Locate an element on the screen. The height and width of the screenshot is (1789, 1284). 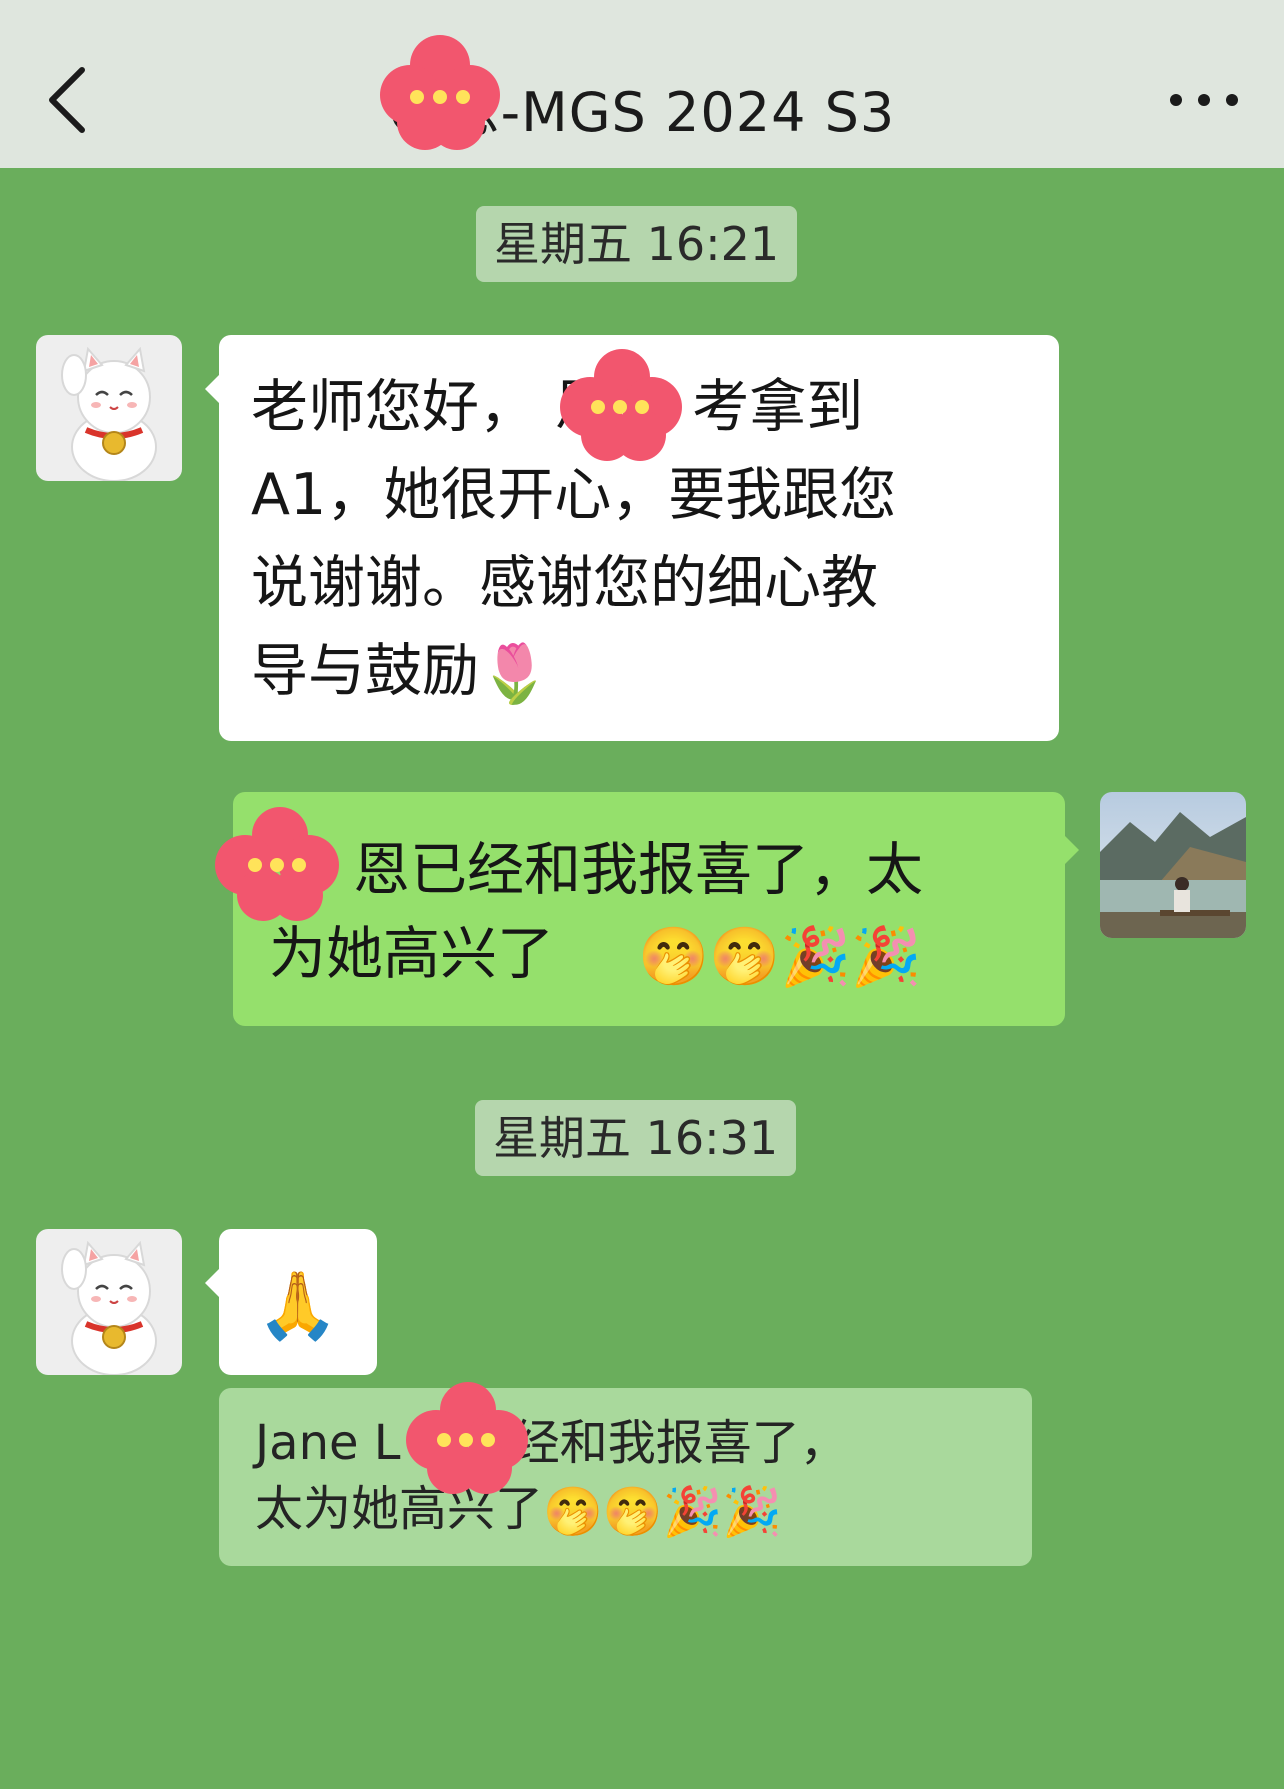
message-bubble: 恩已经和我报喜了，太 为她高兴了 🤭🤭🎉🎉 is located at coordinates (656, 909).